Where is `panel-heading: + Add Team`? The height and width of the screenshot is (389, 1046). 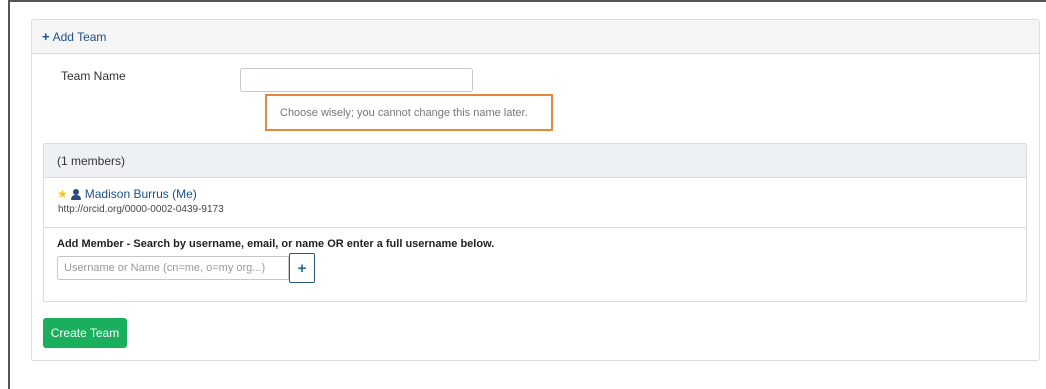
panel-heading: + Add Team is located at coordinates (535, 37).